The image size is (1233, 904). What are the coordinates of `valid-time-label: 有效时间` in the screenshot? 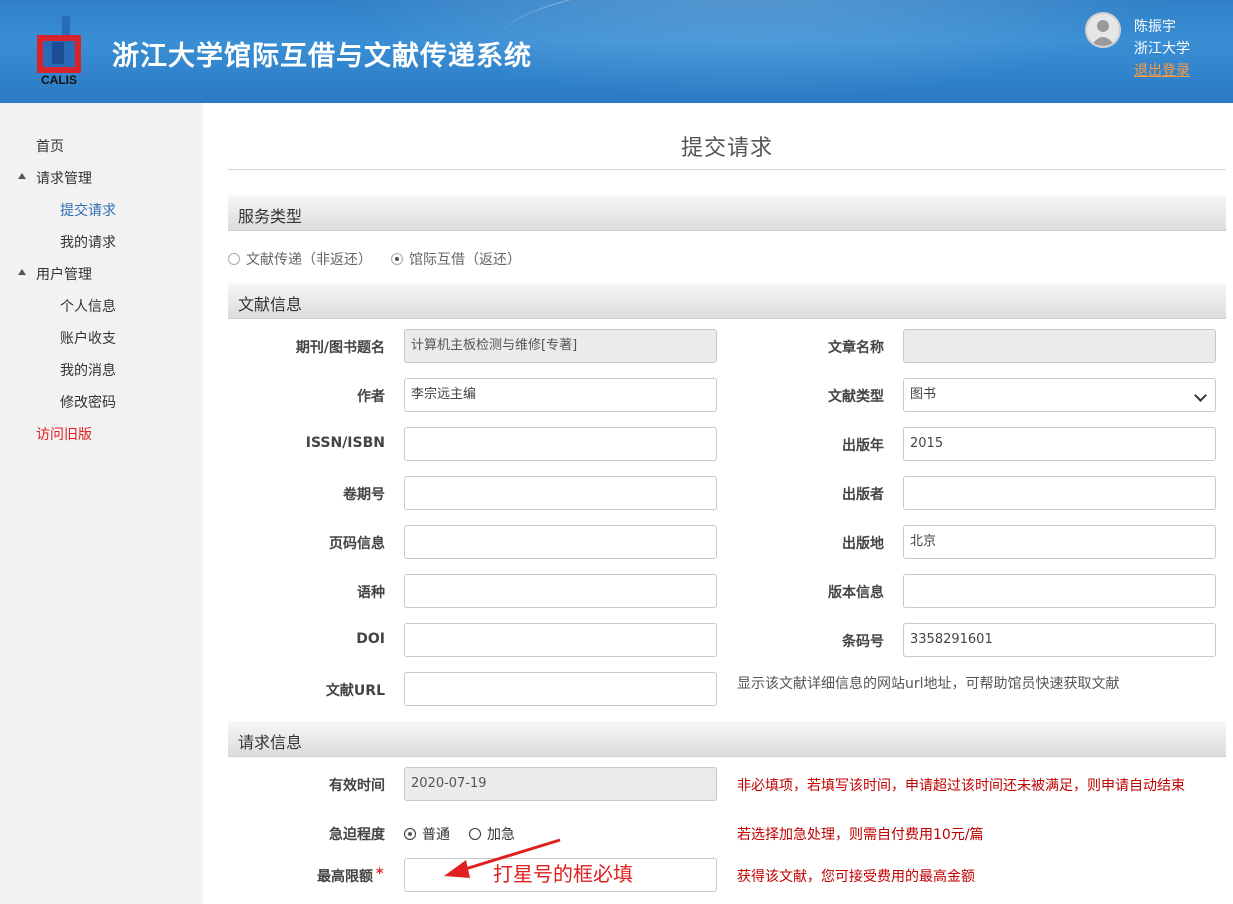 It's located at (357, 786).